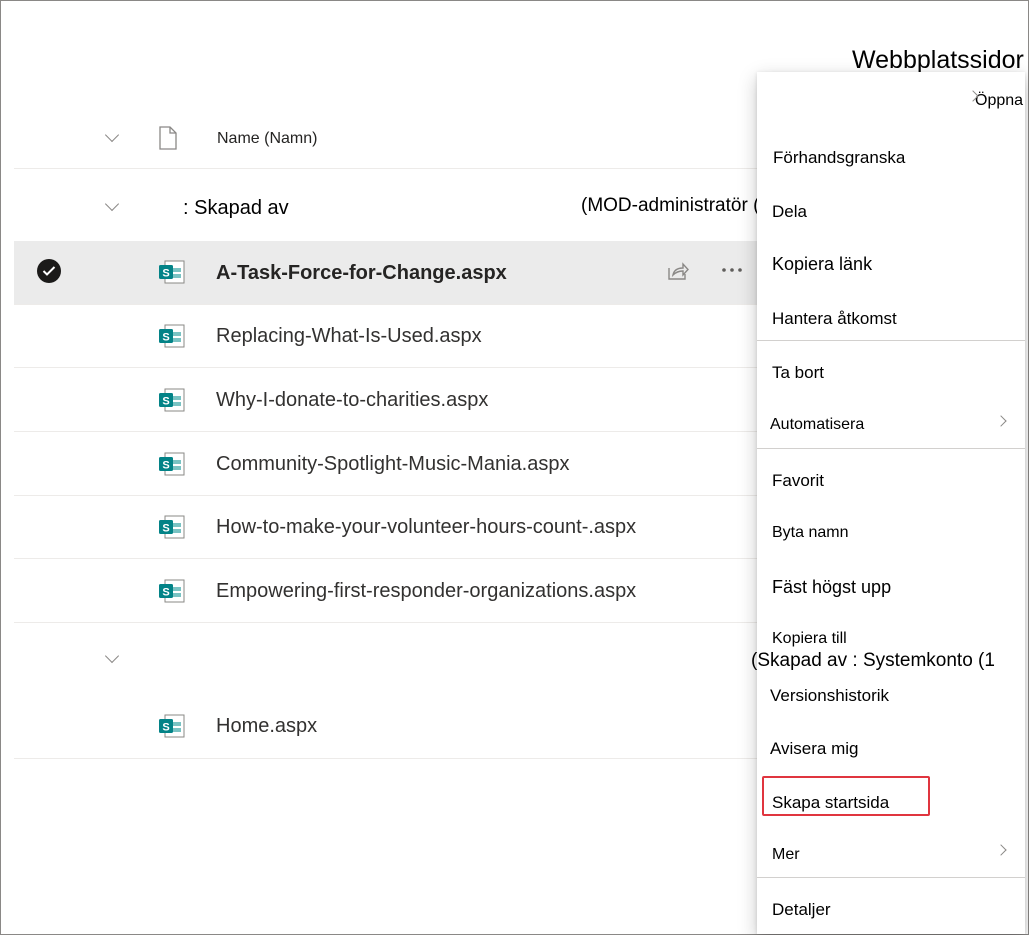  What do you see at coordinates (349, 336) in the screenshot?
I see `file-name-link: Replacing-What-Is-Used.aspx` at bounding box center [349, 336].